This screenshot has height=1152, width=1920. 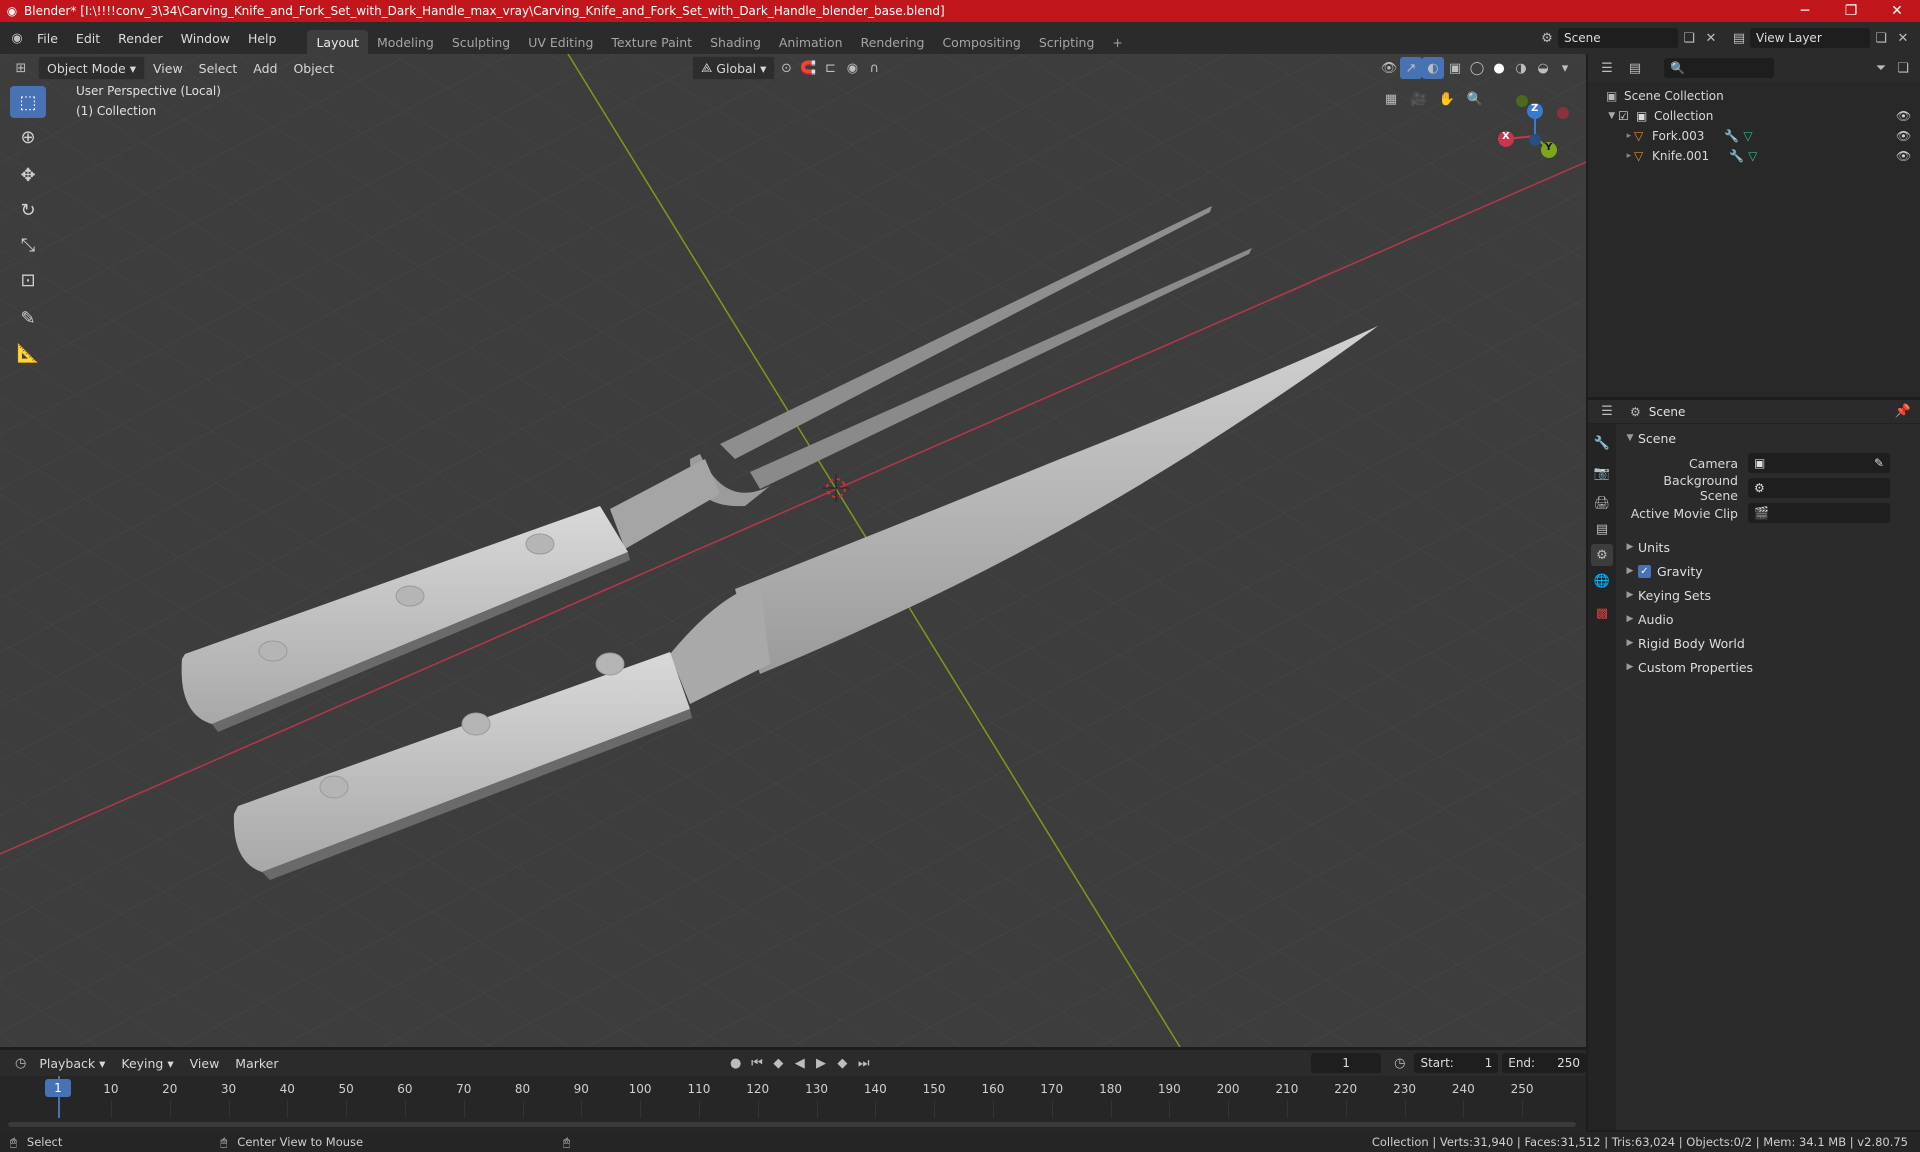 I want to click on proportional-edit-icon: ◉, so click(x=852, y=68).